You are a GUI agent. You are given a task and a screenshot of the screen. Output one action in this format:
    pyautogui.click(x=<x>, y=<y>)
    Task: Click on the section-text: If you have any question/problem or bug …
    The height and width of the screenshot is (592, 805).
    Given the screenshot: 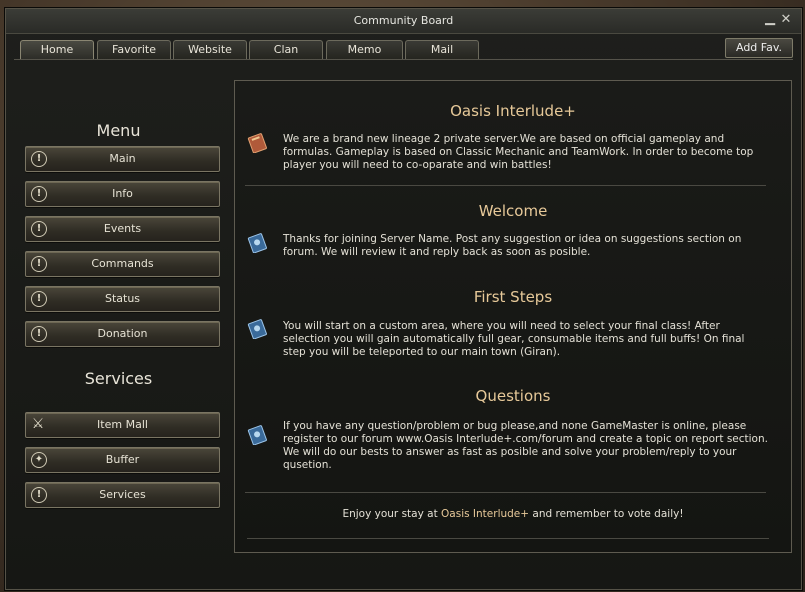 What is the action you would take?
    pyautogui.click(x=525, y=445)
    